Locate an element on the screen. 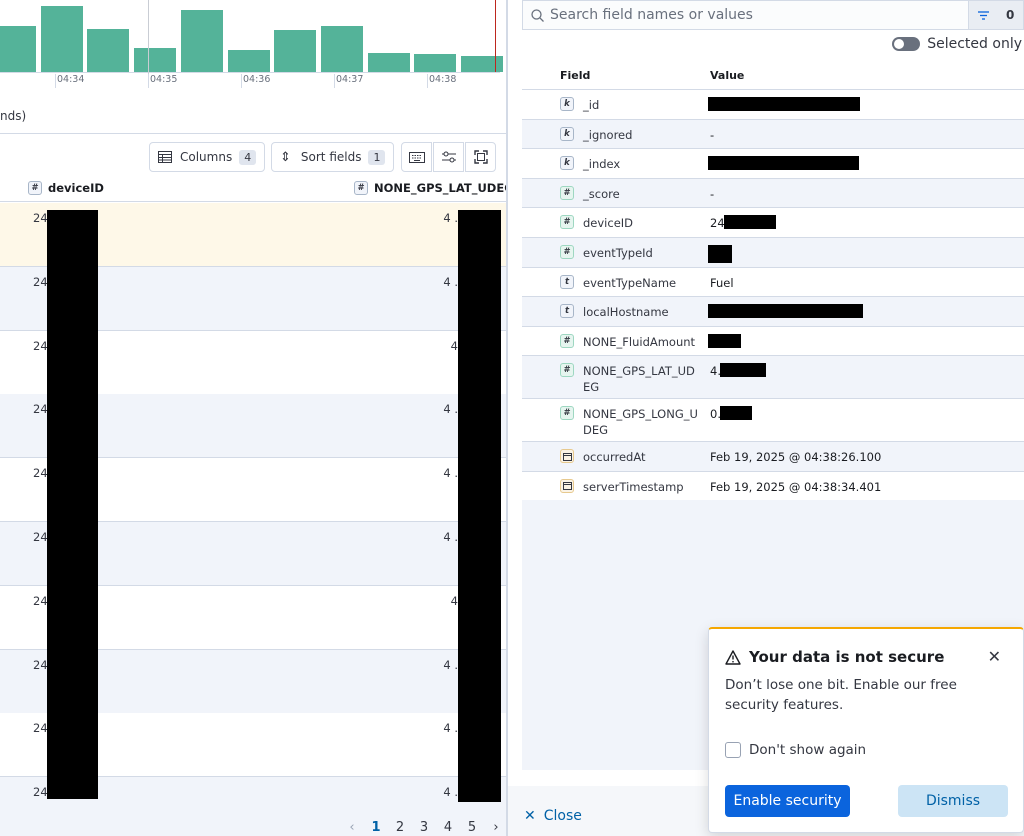 The image size is (1024, 836). warning-icon is located at coordinates (733, 657).